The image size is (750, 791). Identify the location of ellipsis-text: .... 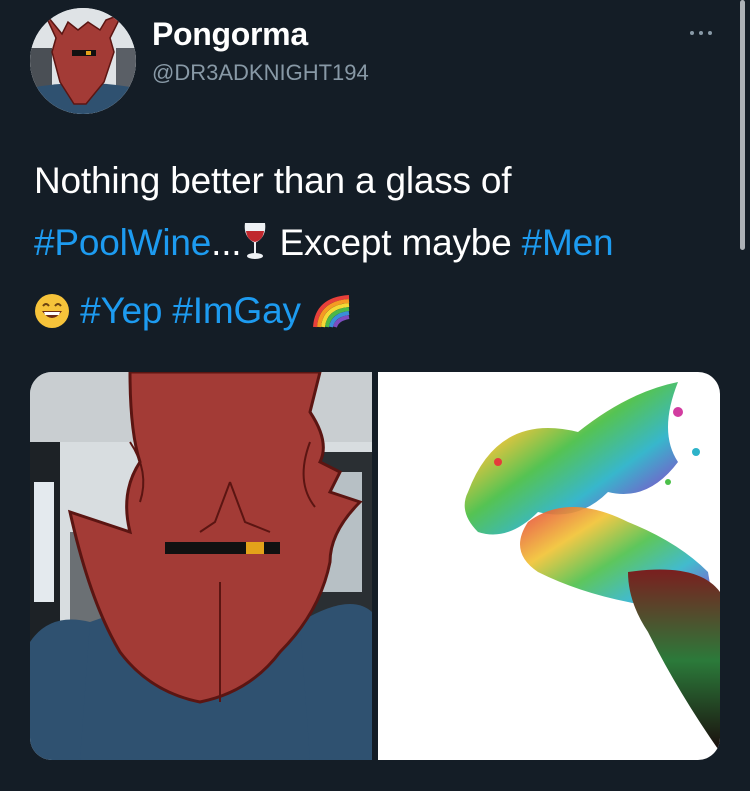
(226, 242).